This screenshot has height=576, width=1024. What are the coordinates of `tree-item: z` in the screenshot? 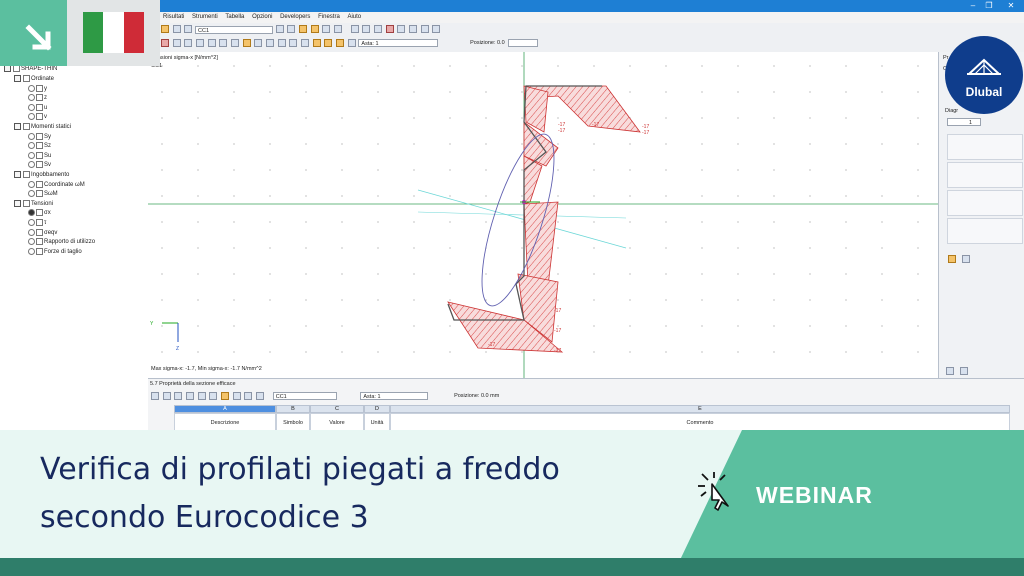 It's located at (37, 98).